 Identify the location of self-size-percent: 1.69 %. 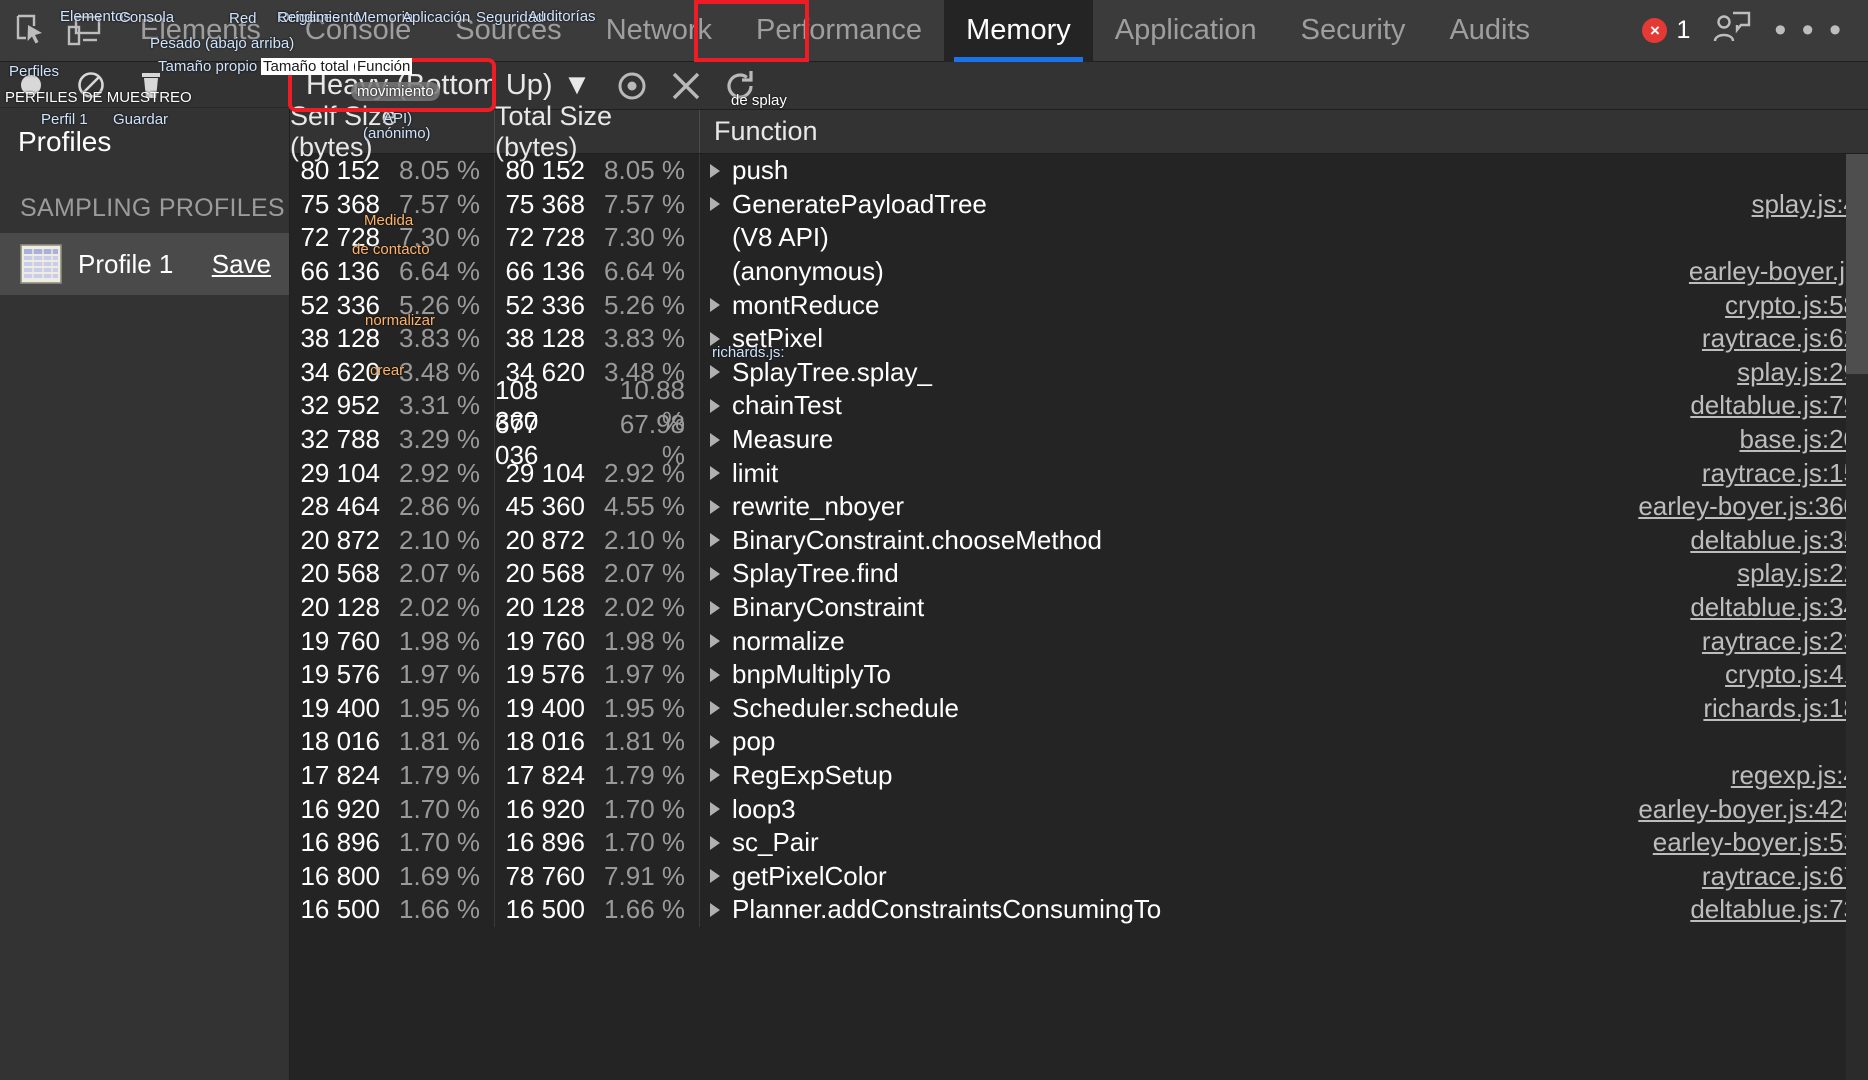
(439, 875).